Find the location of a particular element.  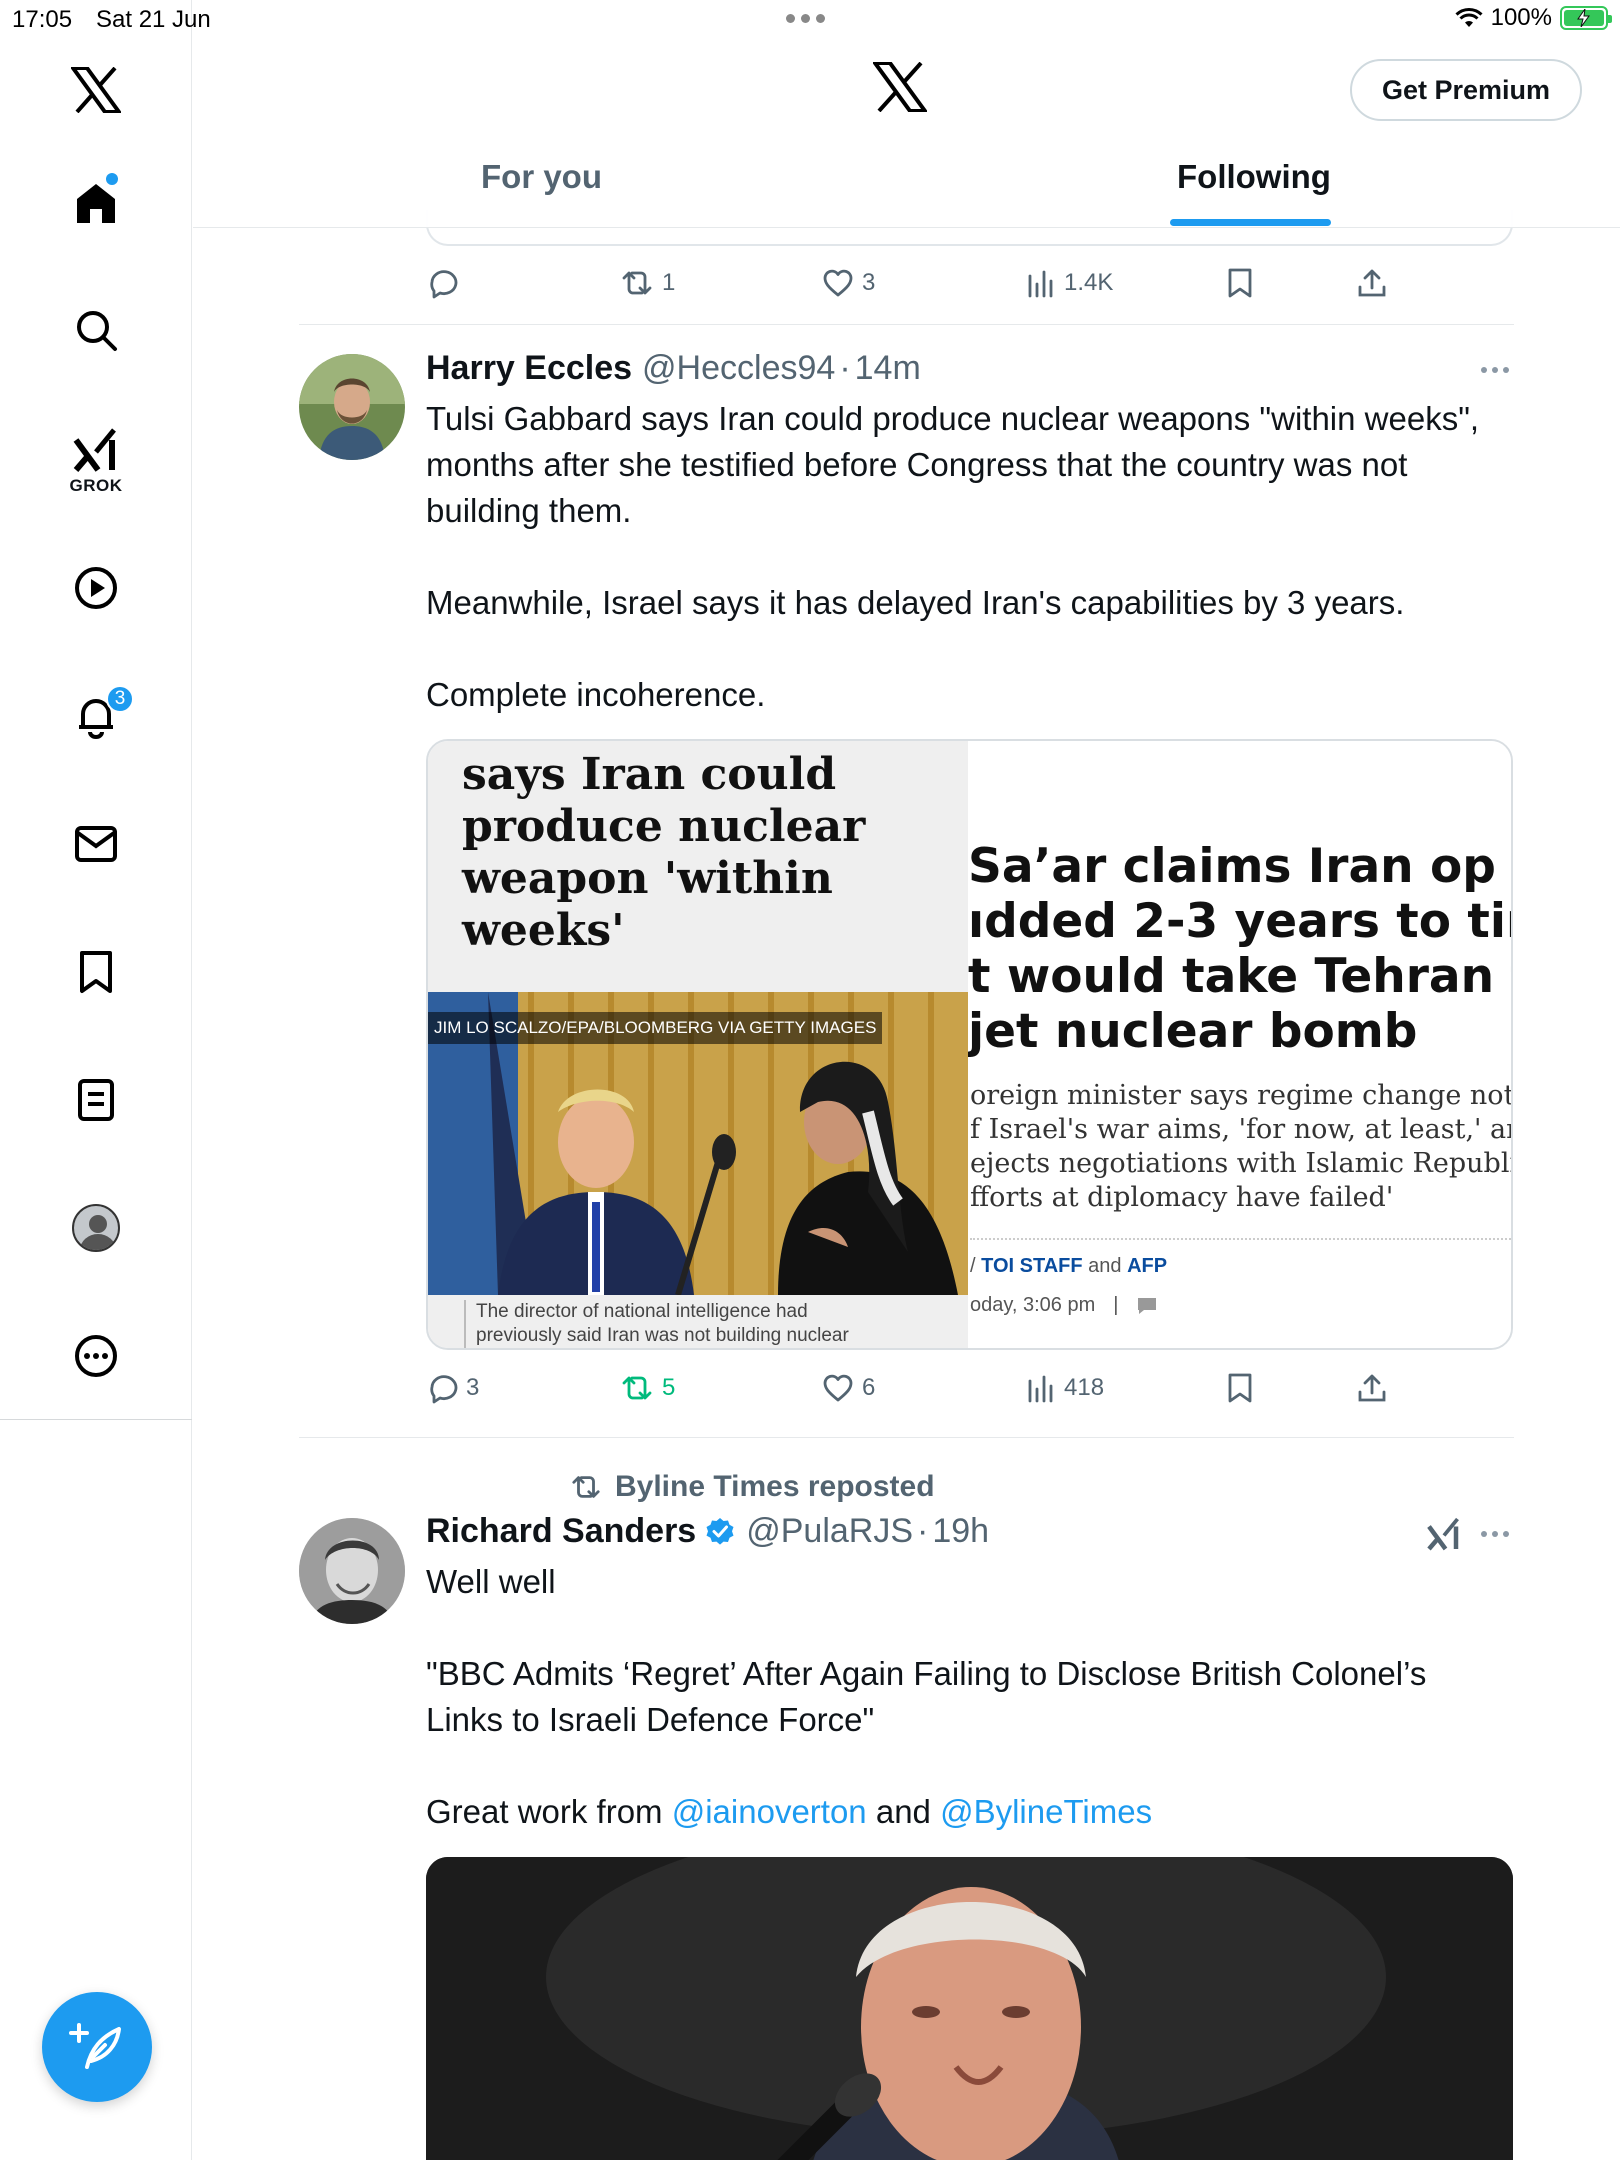

like-button: 6 is located at coordinates (848, 1388).